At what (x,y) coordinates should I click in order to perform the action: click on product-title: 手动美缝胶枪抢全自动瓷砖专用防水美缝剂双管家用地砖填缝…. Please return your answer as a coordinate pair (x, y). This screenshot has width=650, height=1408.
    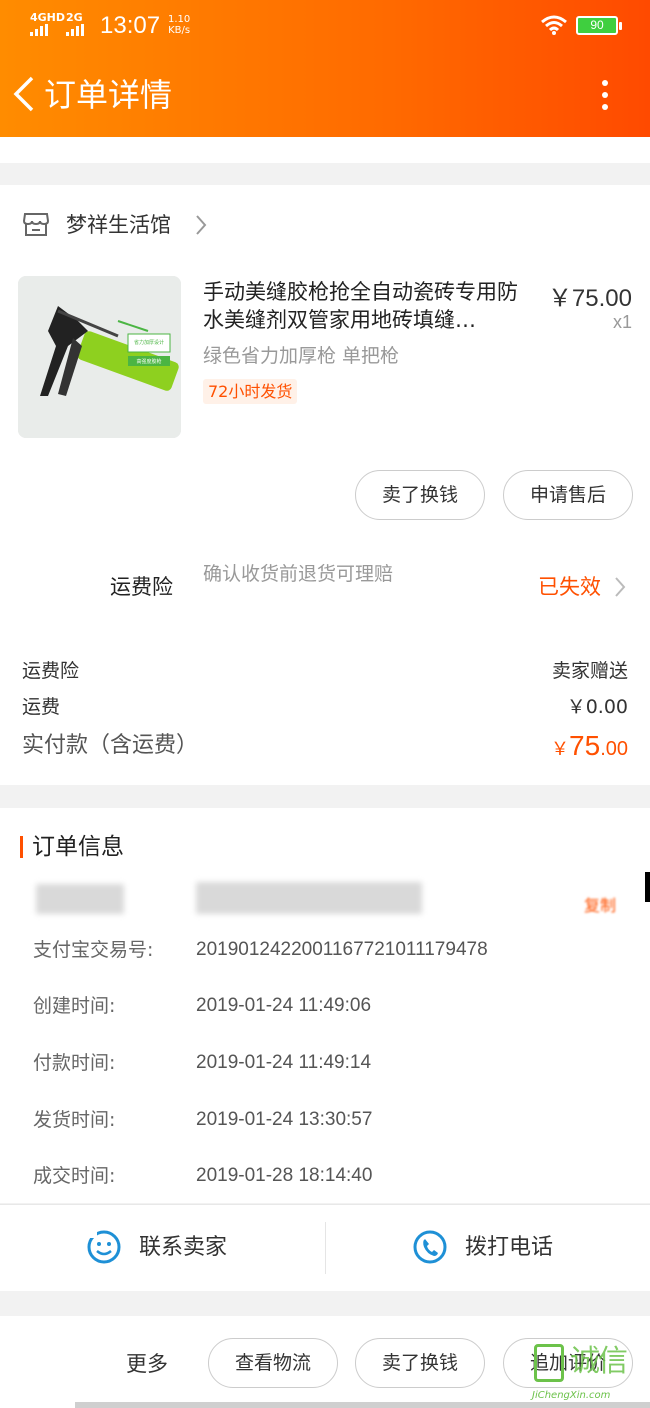
    Looking at the image, I should click on (368, 306).